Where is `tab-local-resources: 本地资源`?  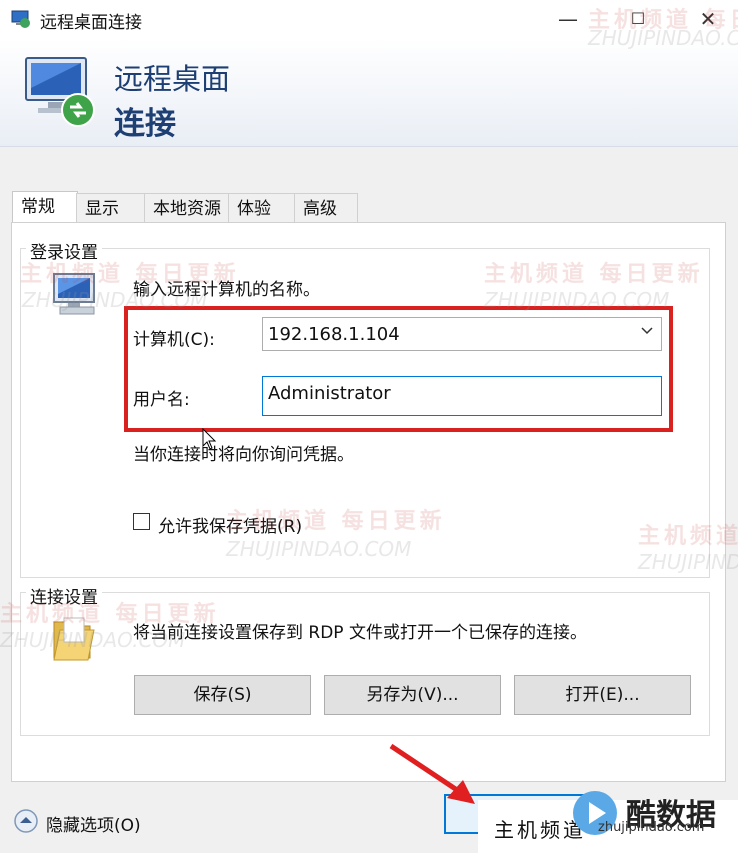 tab-local-resources: 本地资源 is located at coordinates (187, 208).